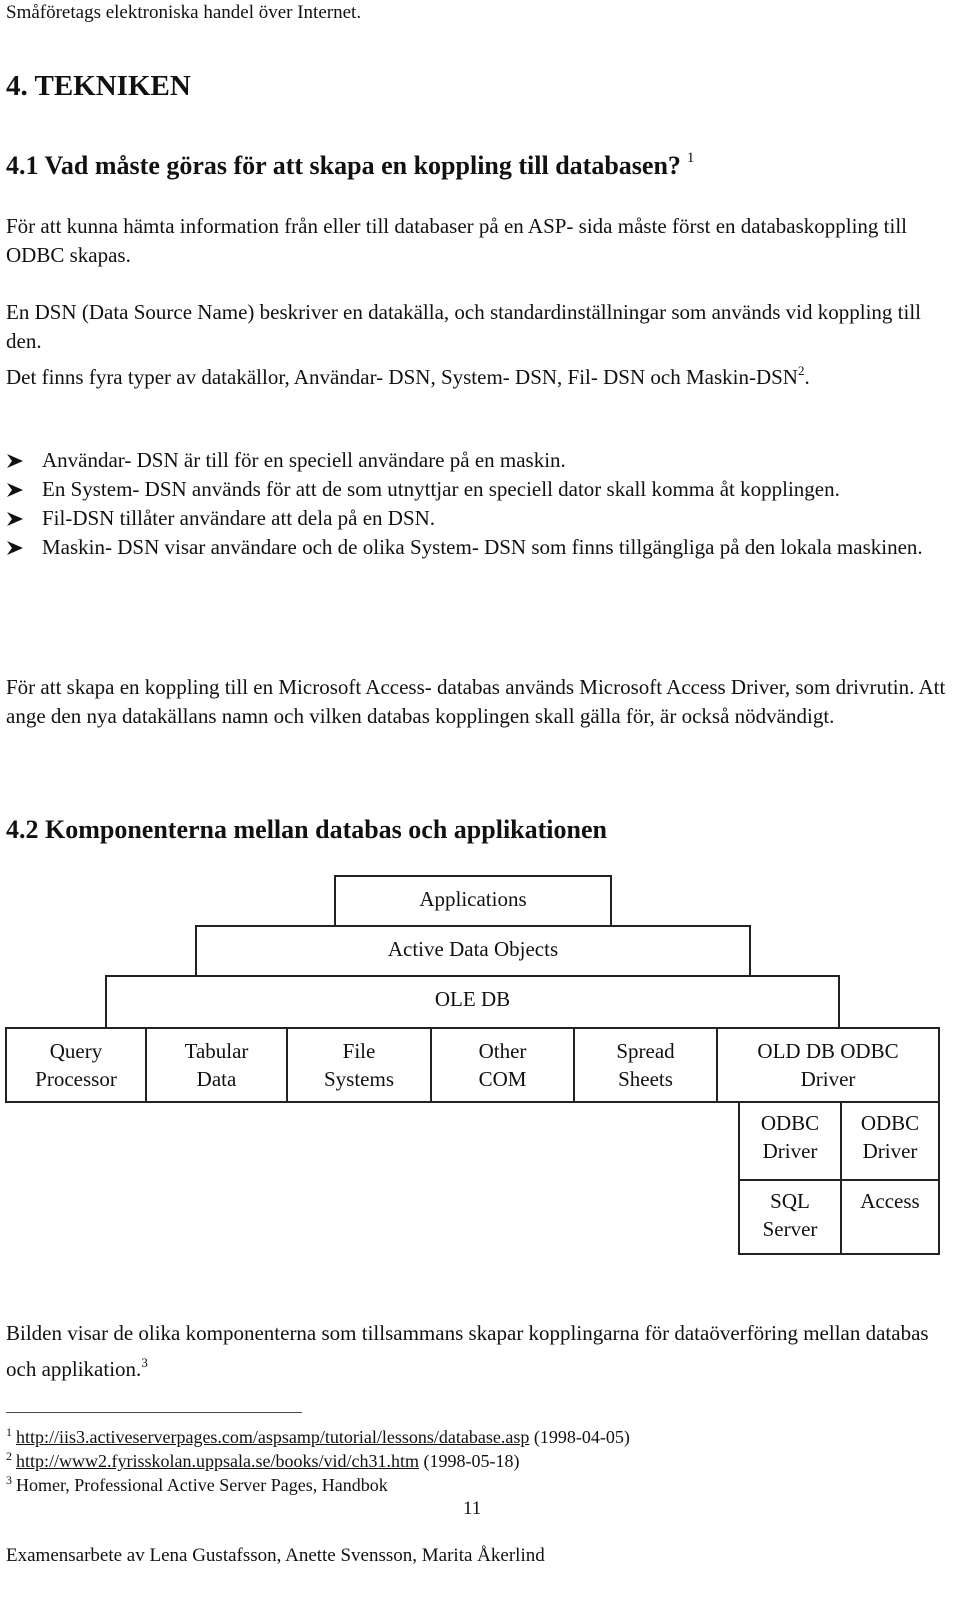 The width and height of the screenshot is (960, 1600). I want to click on box-other-com: Other COM, so click(502, 1065).